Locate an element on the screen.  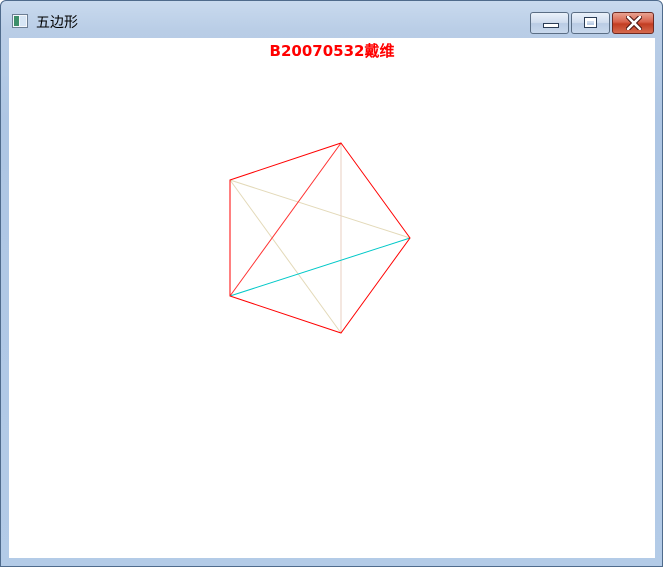
pentagon-drawing is located at coordinates (320, 238).